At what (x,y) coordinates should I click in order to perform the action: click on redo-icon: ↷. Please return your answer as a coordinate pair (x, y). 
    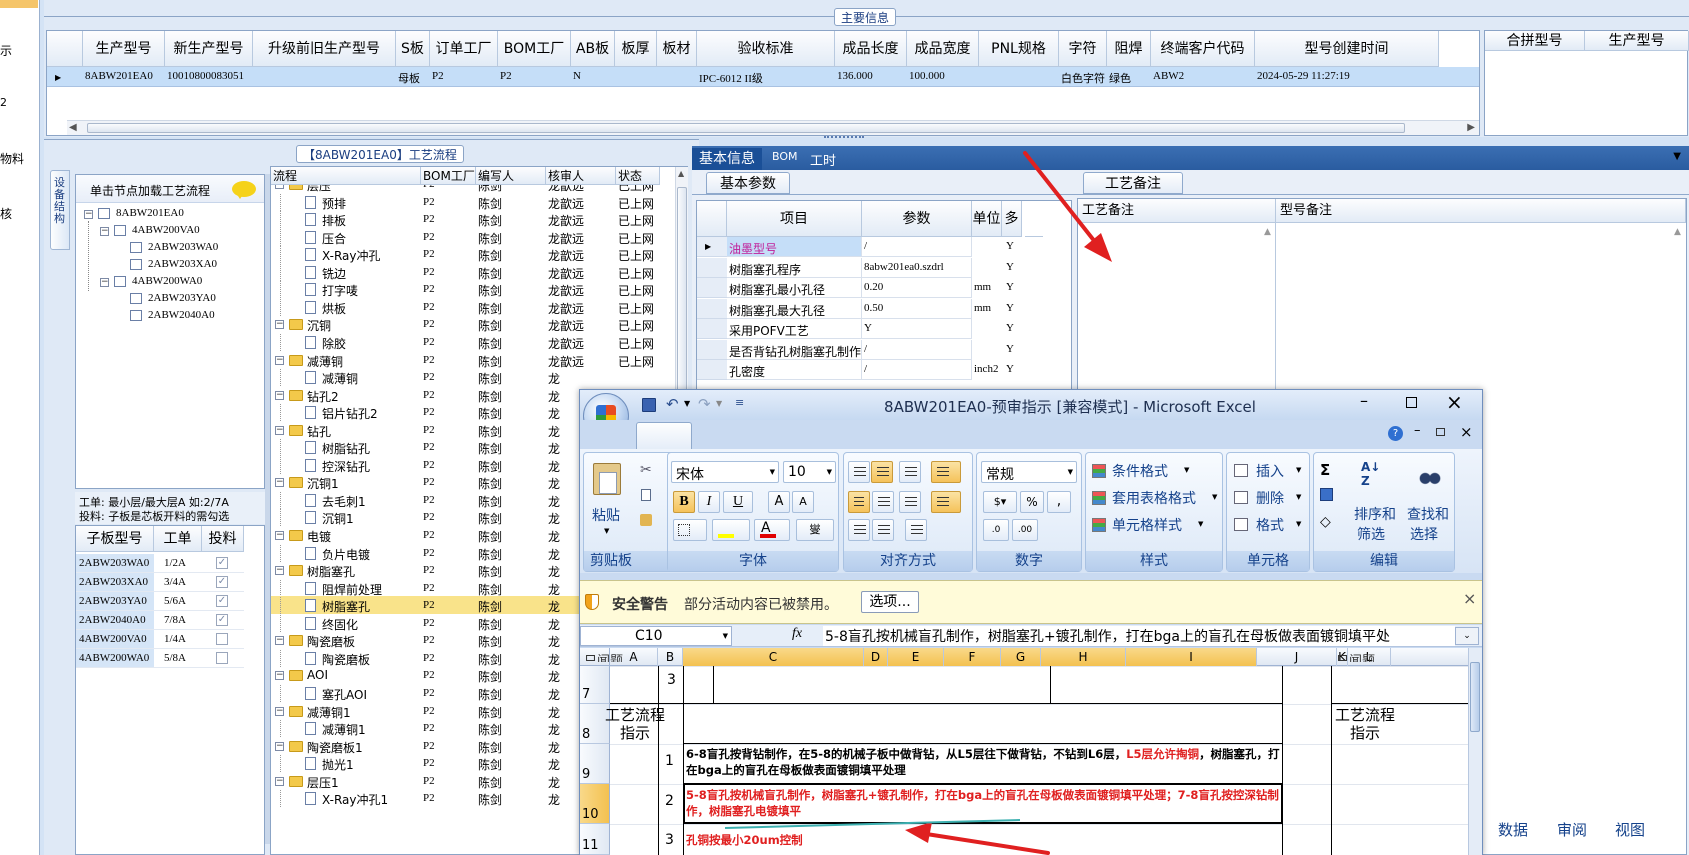
    Looking at the image, I should click on (704, 404).